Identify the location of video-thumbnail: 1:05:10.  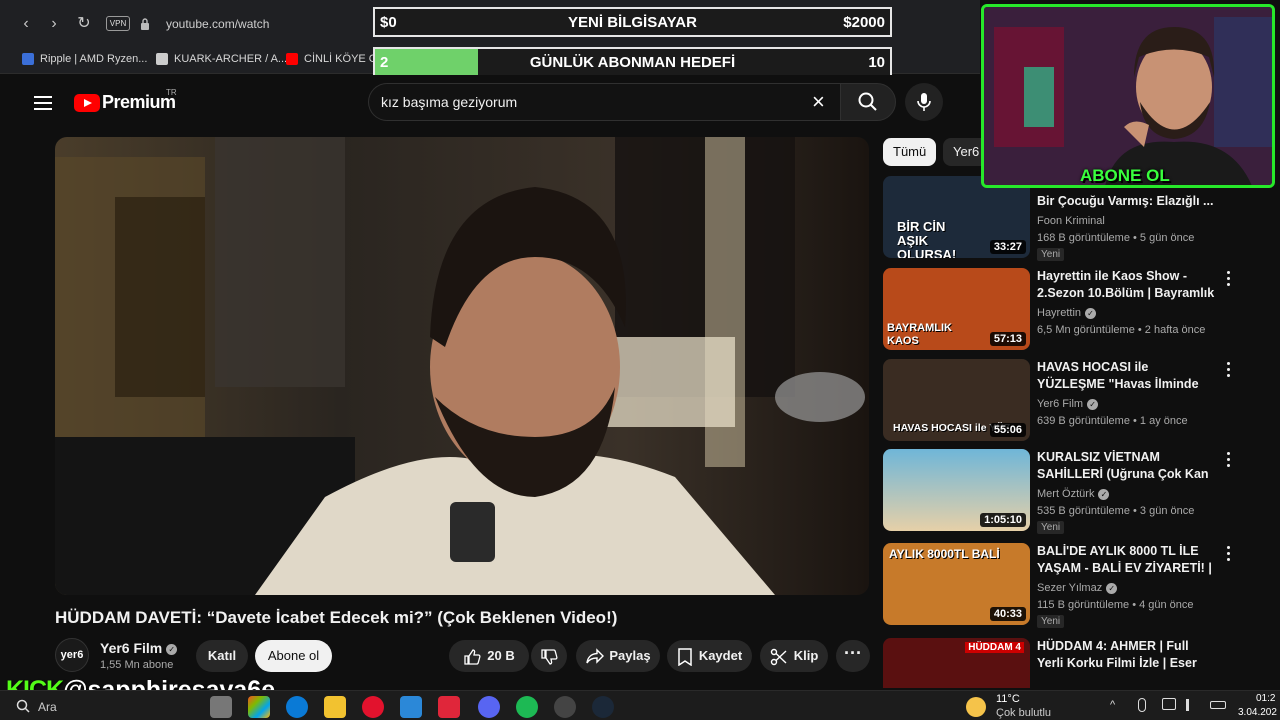
(956, 490).